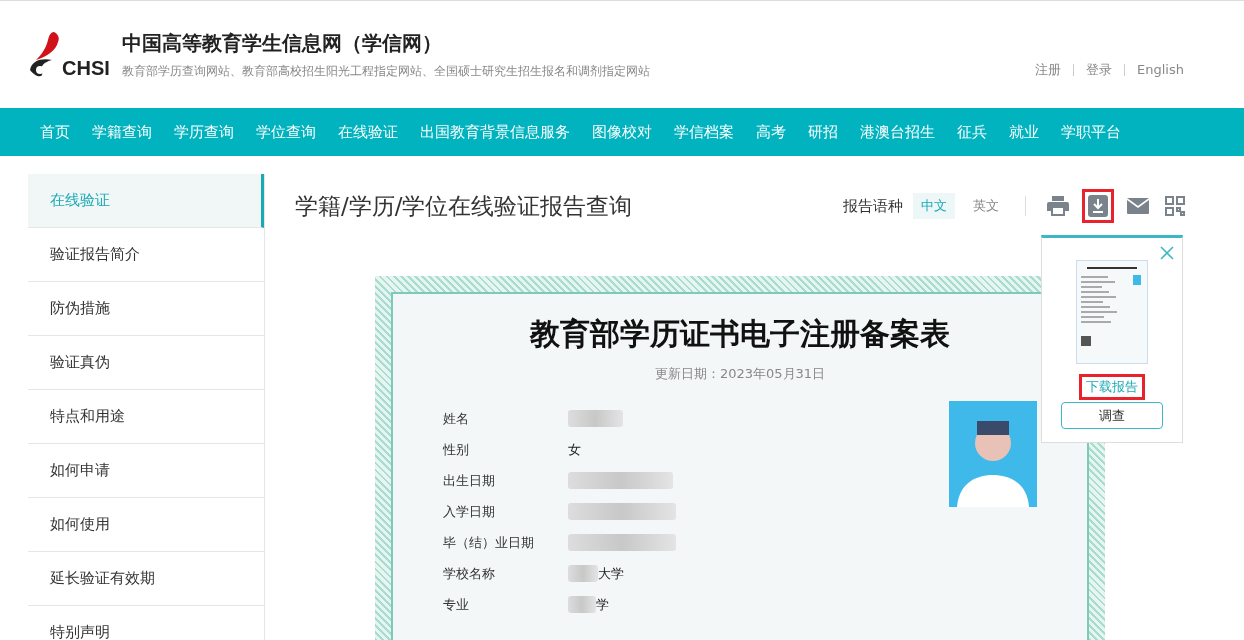 The image size is (1244, 640). Describe the element at coordinates (456, 604) in the screenshot. I see `field-label: 专业` at that location.